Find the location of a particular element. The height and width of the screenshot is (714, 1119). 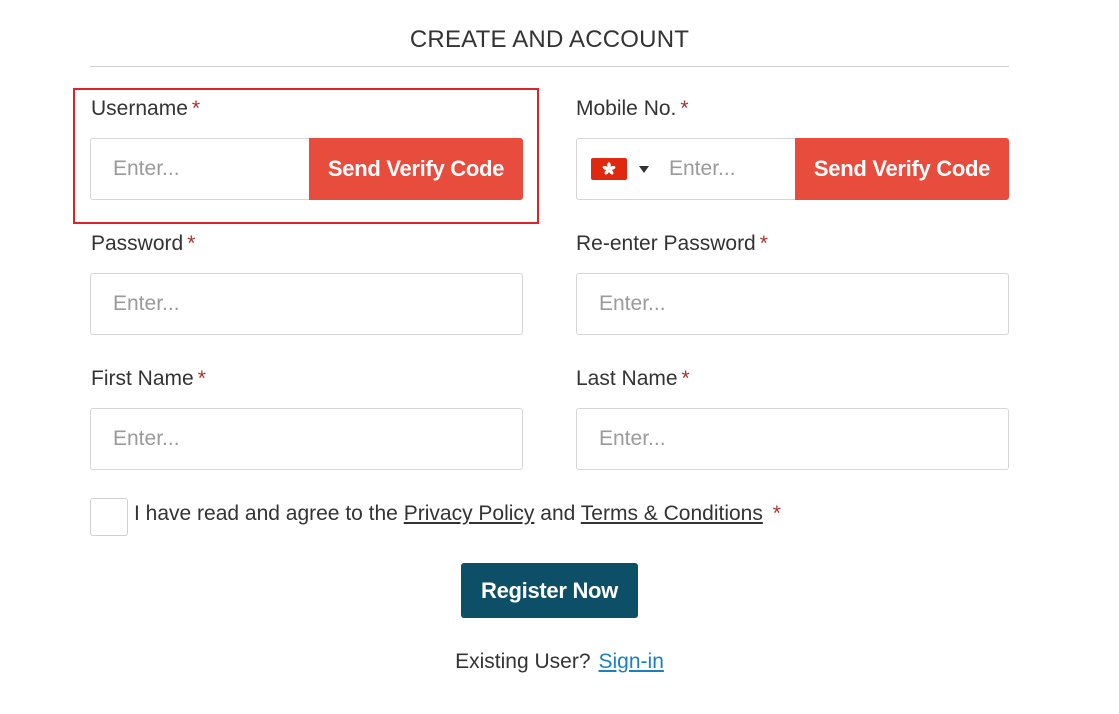

password-field is located at coordinates (306, 304).